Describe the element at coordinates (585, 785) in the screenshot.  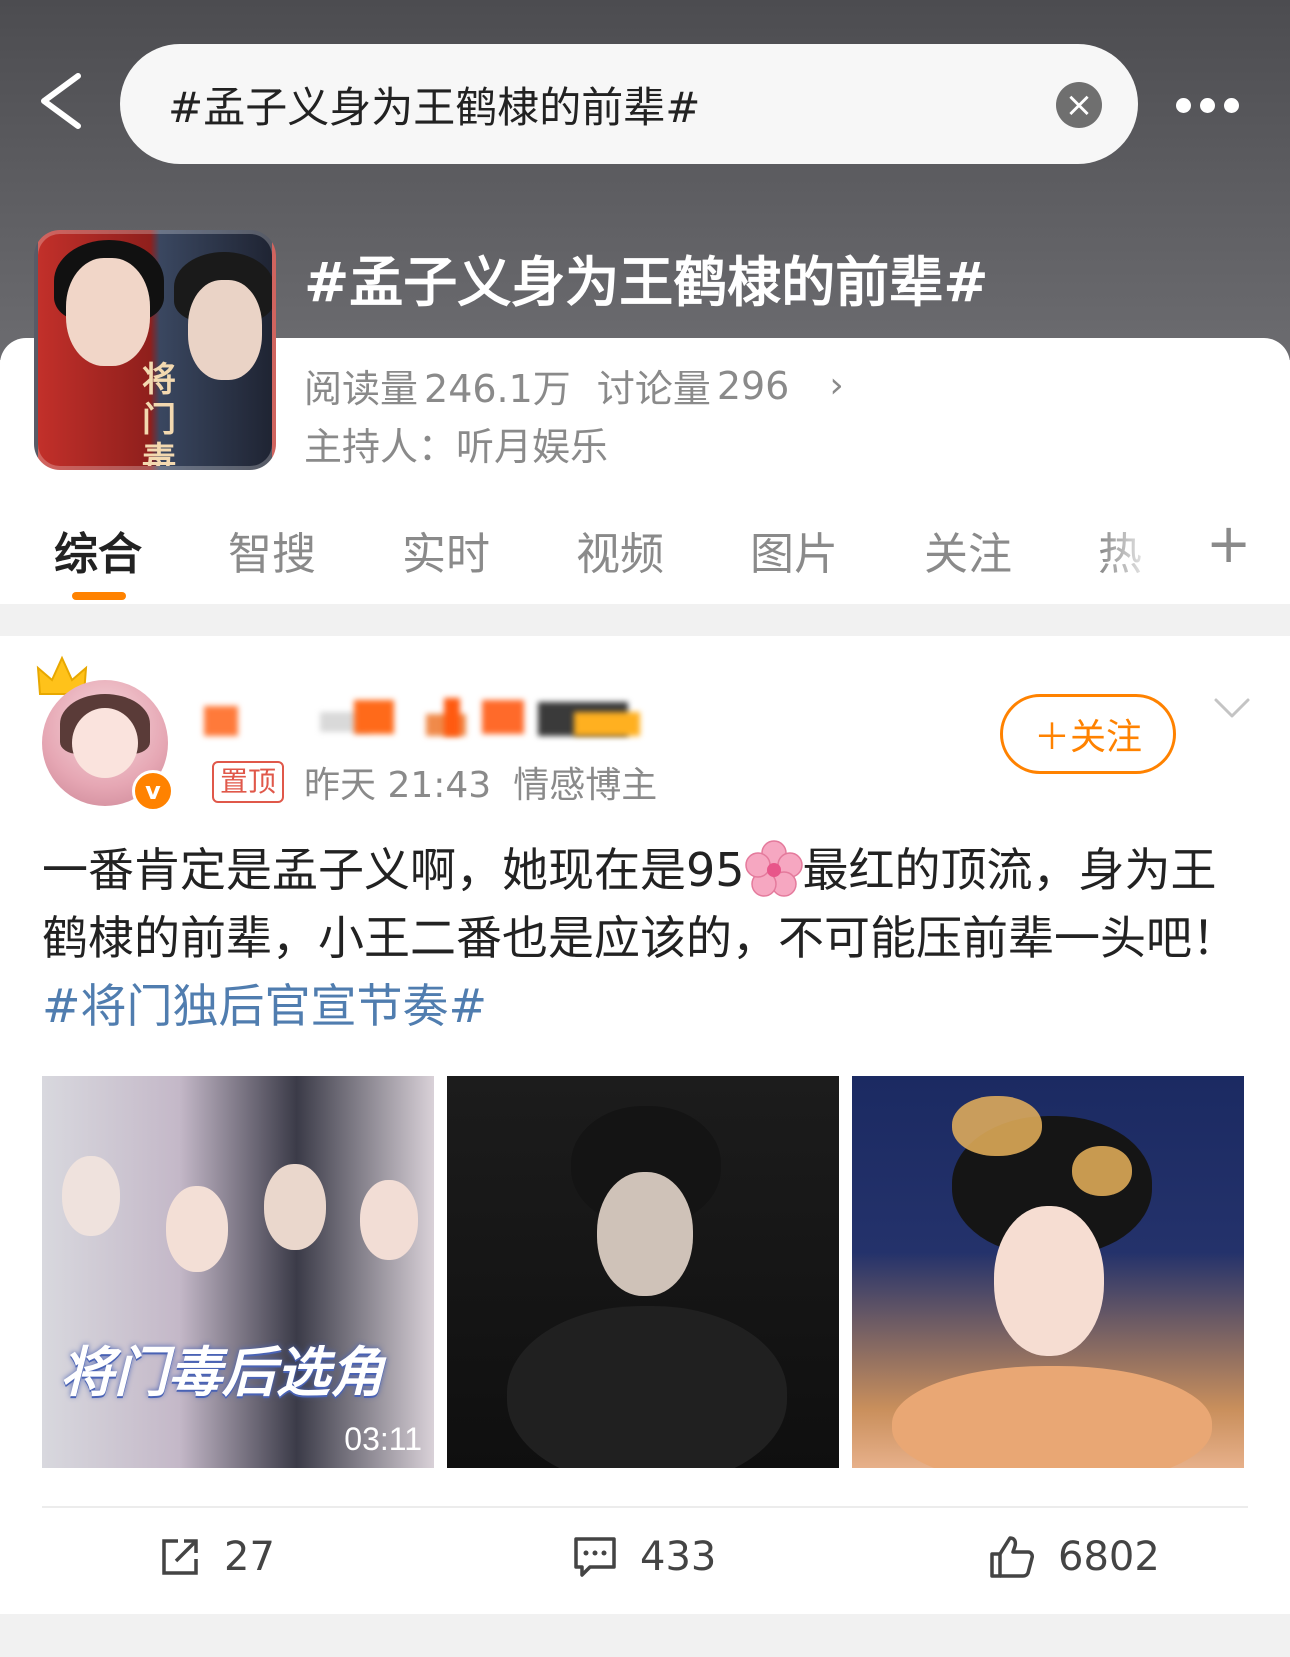
I see `author-category: 情感博主` at that location.